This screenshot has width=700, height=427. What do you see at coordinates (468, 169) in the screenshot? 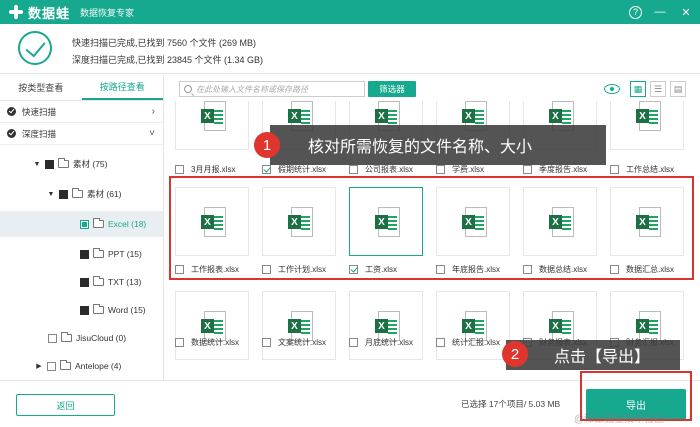
I see `file-name: 学费.xlsx` at bounding box center [468, 169].